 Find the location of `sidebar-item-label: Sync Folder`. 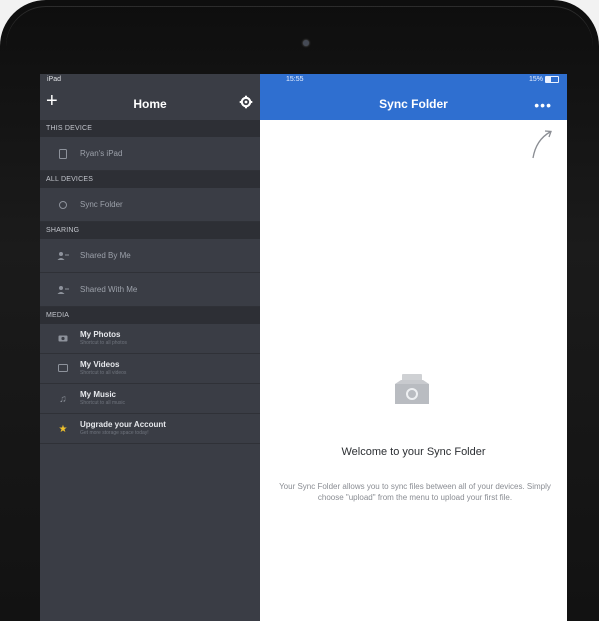

sidebar-item-label: Sync Folder is located at coordinates (101, 204).